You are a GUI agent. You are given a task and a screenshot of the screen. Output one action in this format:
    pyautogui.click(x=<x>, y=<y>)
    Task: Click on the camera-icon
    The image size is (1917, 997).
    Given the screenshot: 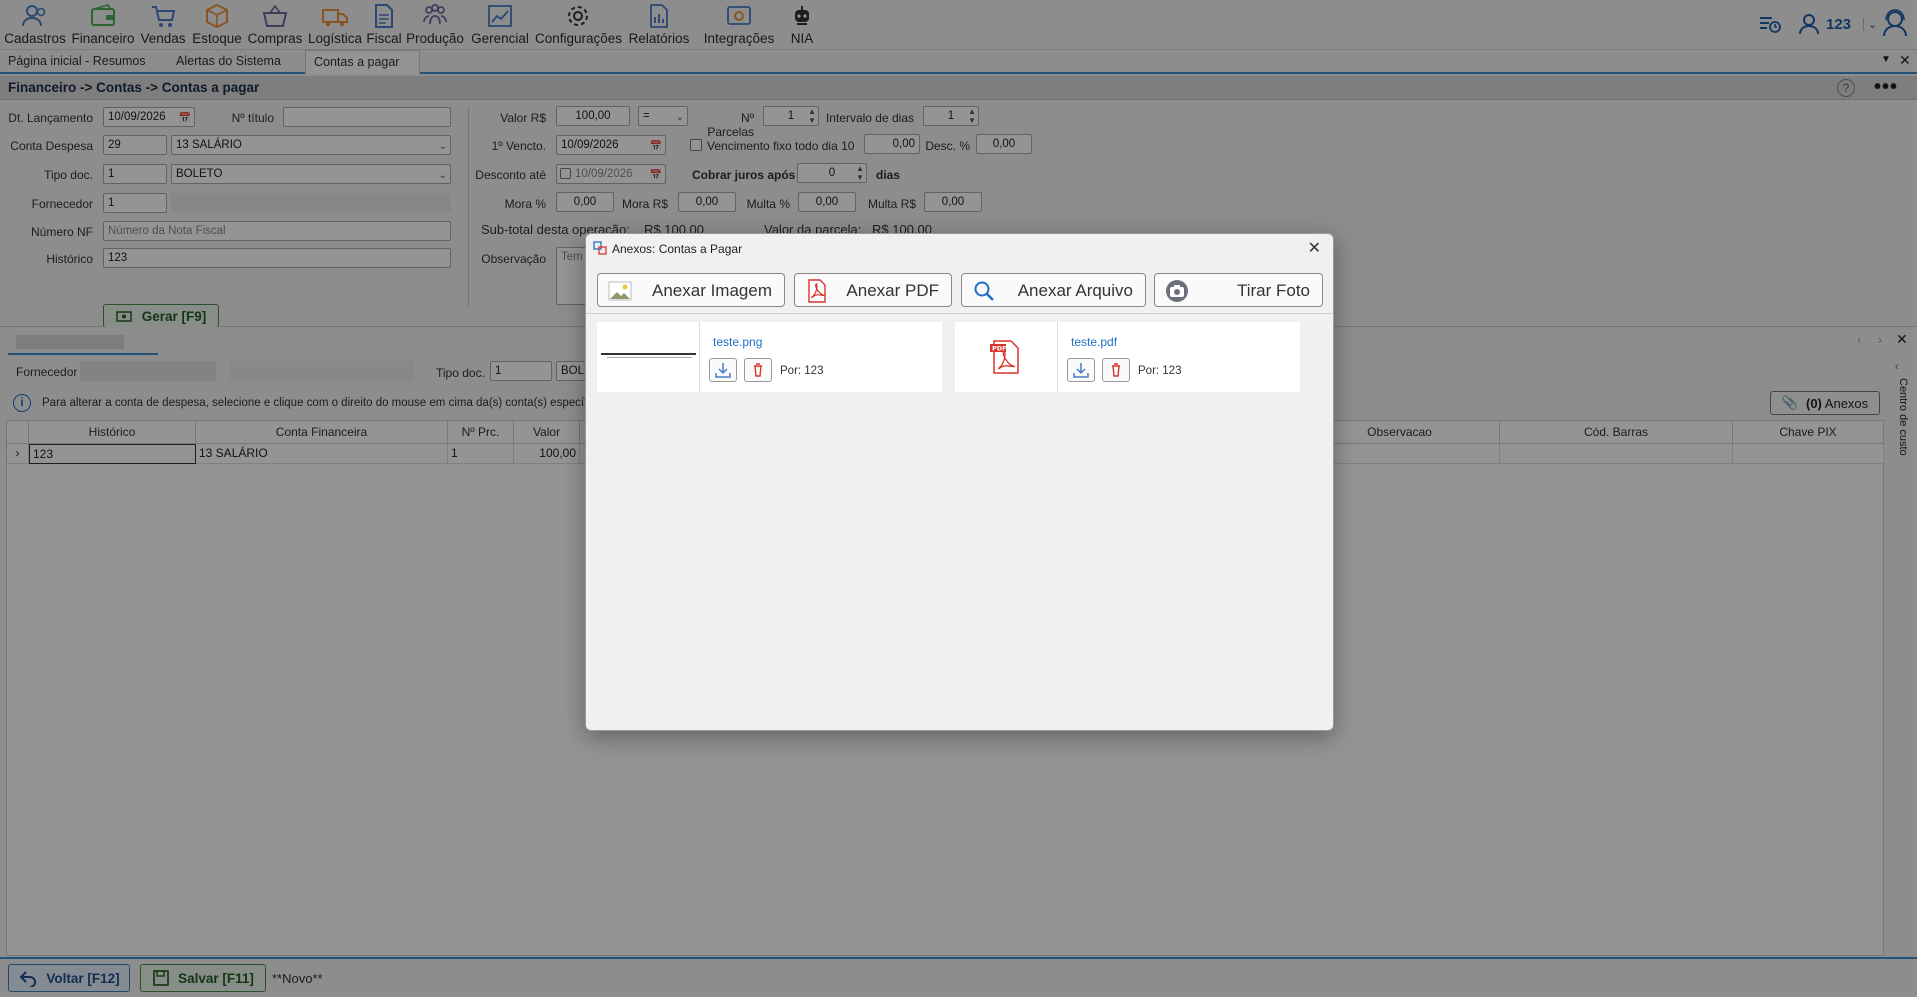 What is the action you would take?
    pyautogui.click(x=1177, y=291)
    